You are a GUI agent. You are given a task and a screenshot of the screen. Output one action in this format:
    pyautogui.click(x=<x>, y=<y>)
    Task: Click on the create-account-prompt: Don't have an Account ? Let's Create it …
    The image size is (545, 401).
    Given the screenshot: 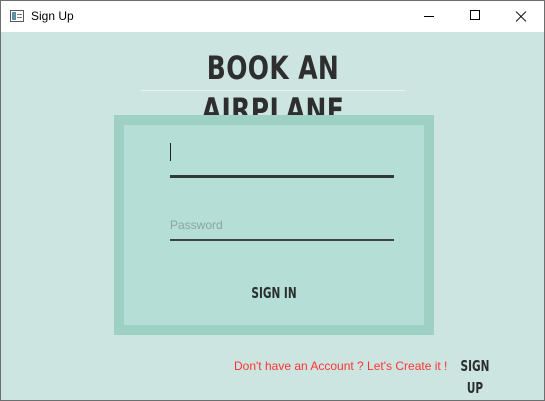 What is the action you would take?
    pyautogui.click(x=341, y=366)
    